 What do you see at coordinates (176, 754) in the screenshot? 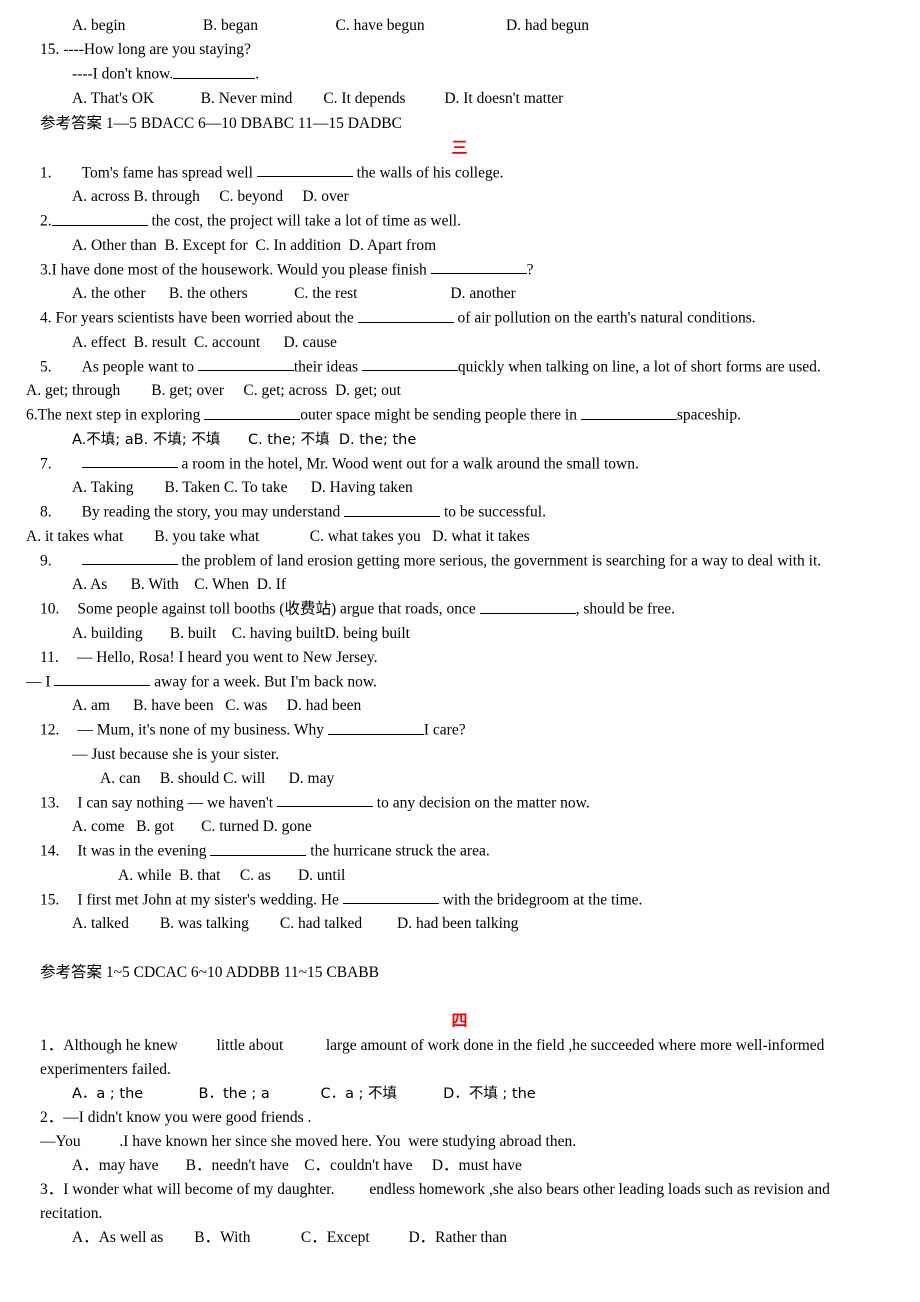
I see `section3-question-12-stem-b: — Just because she is your sister.` at bounding box center [176, 754].